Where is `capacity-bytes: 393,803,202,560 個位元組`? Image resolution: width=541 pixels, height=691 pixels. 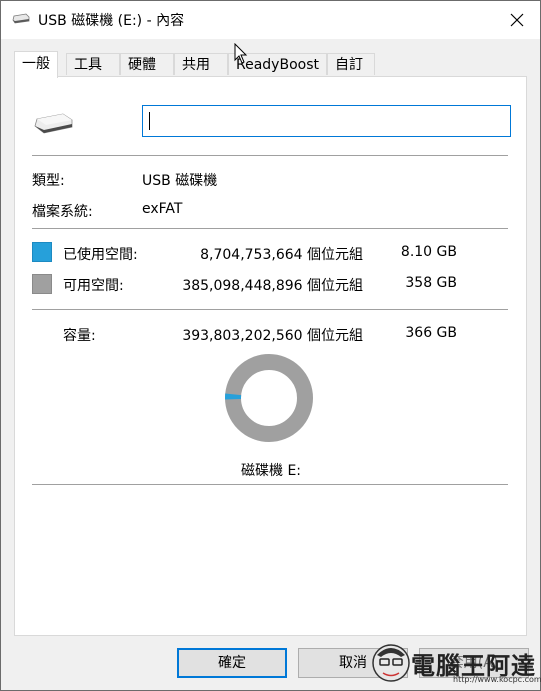 capacity-bytes: 393,803,202,560 個位元組 is located at coordinates (272, 336).